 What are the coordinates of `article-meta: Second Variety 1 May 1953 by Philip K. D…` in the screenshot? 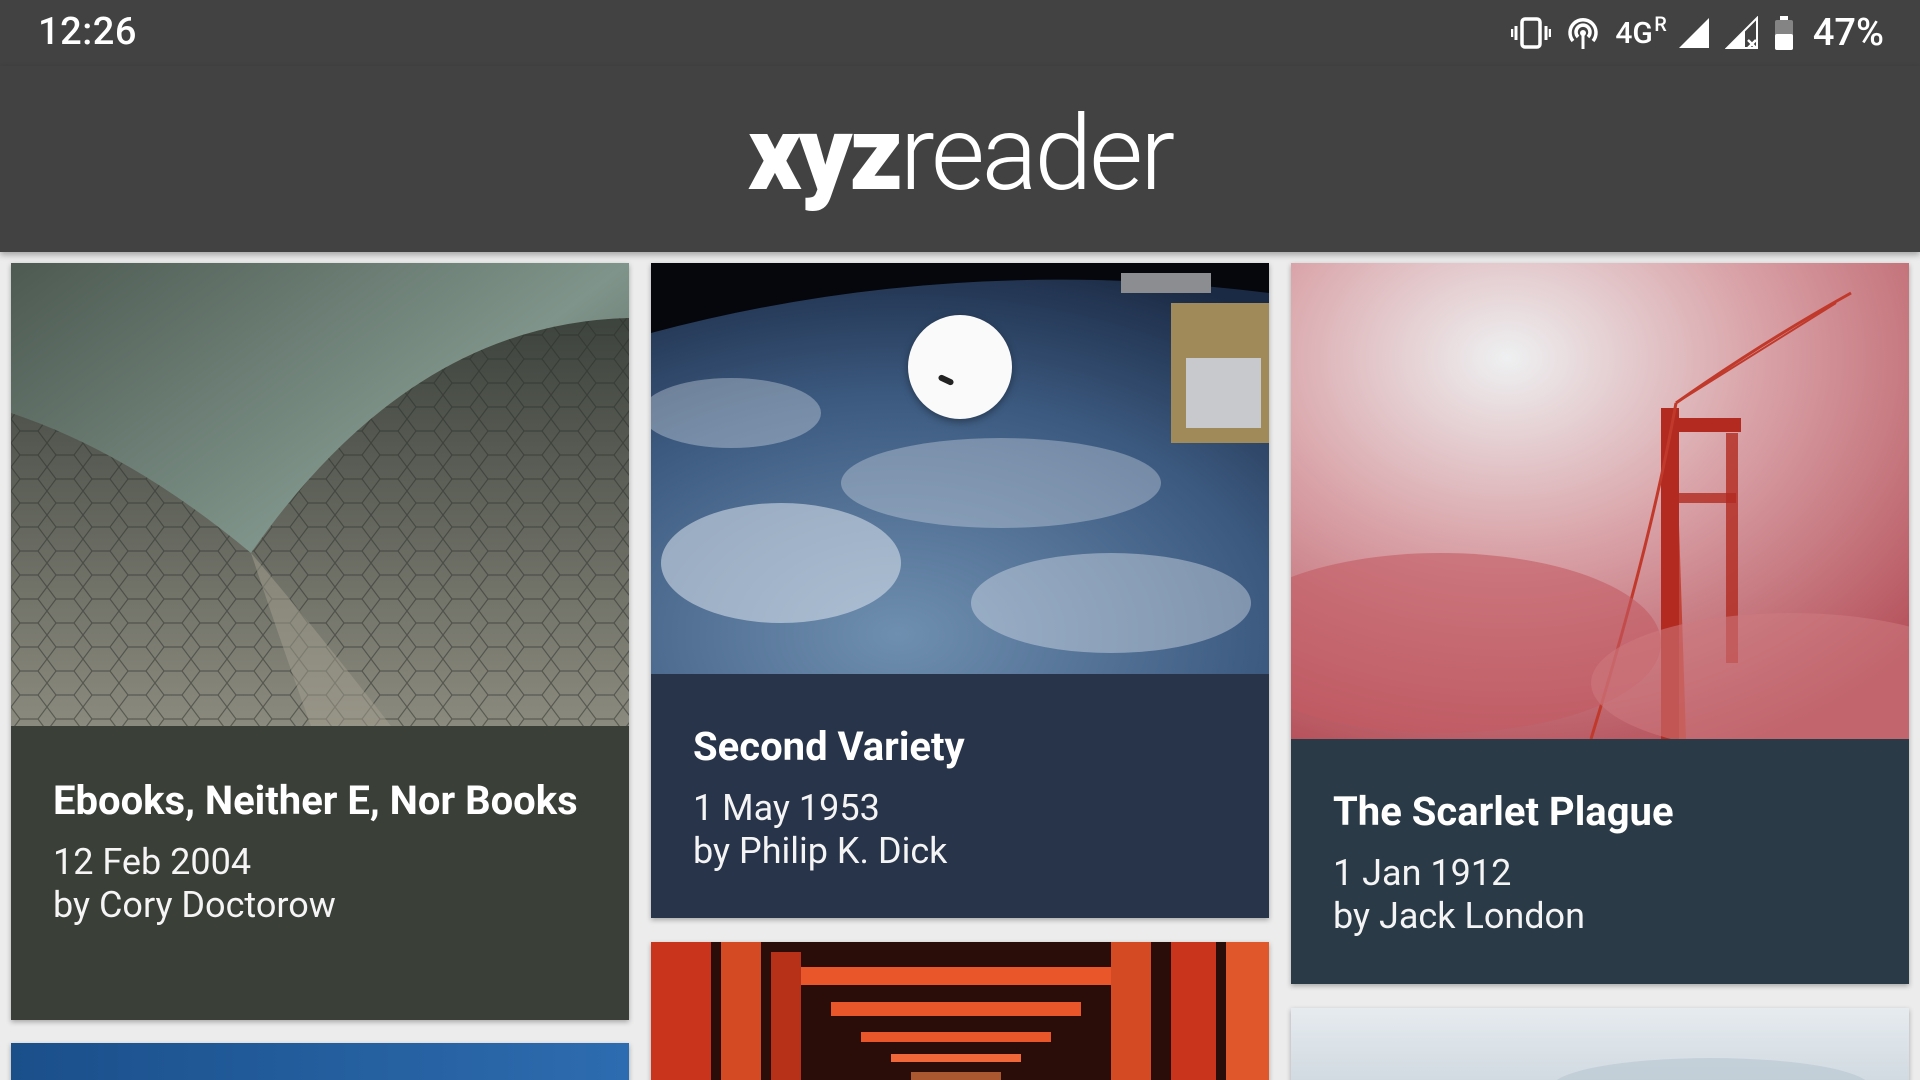 It's located at (960, 796).